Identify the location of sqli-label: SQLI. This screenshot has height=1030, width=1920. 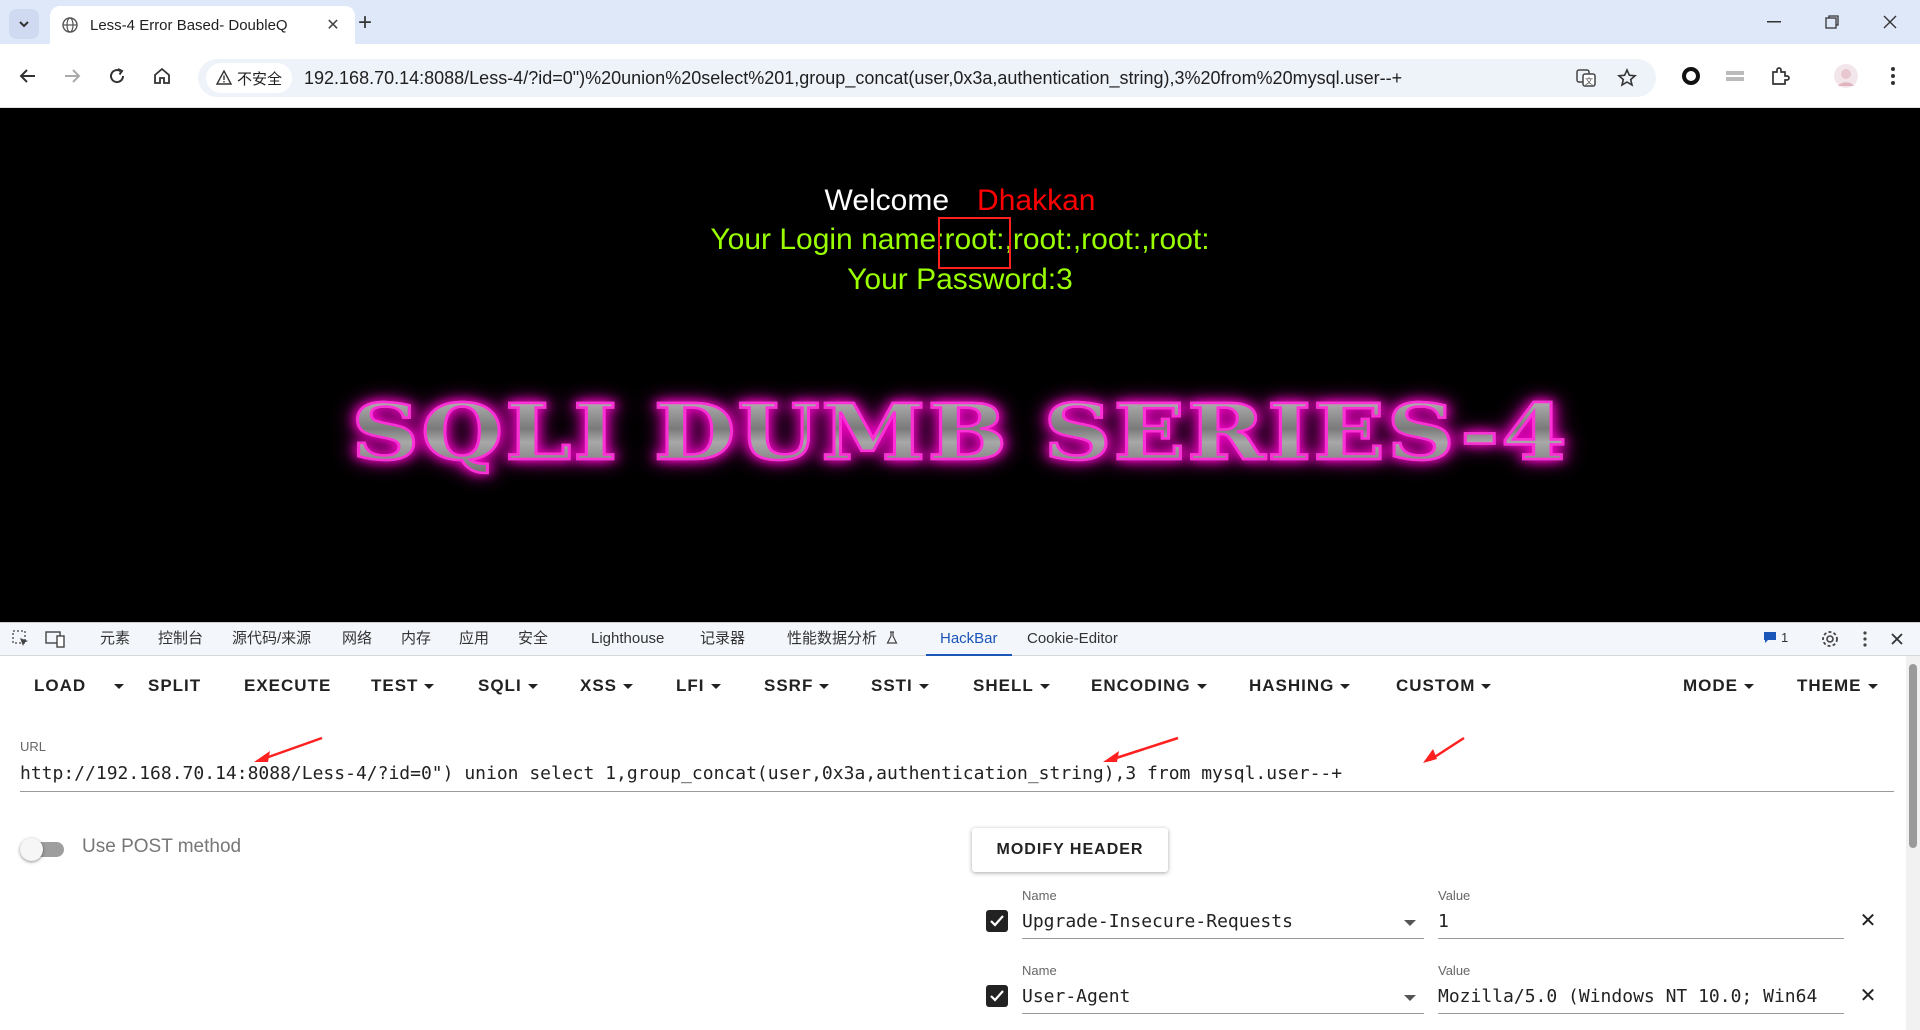
(500, 685).